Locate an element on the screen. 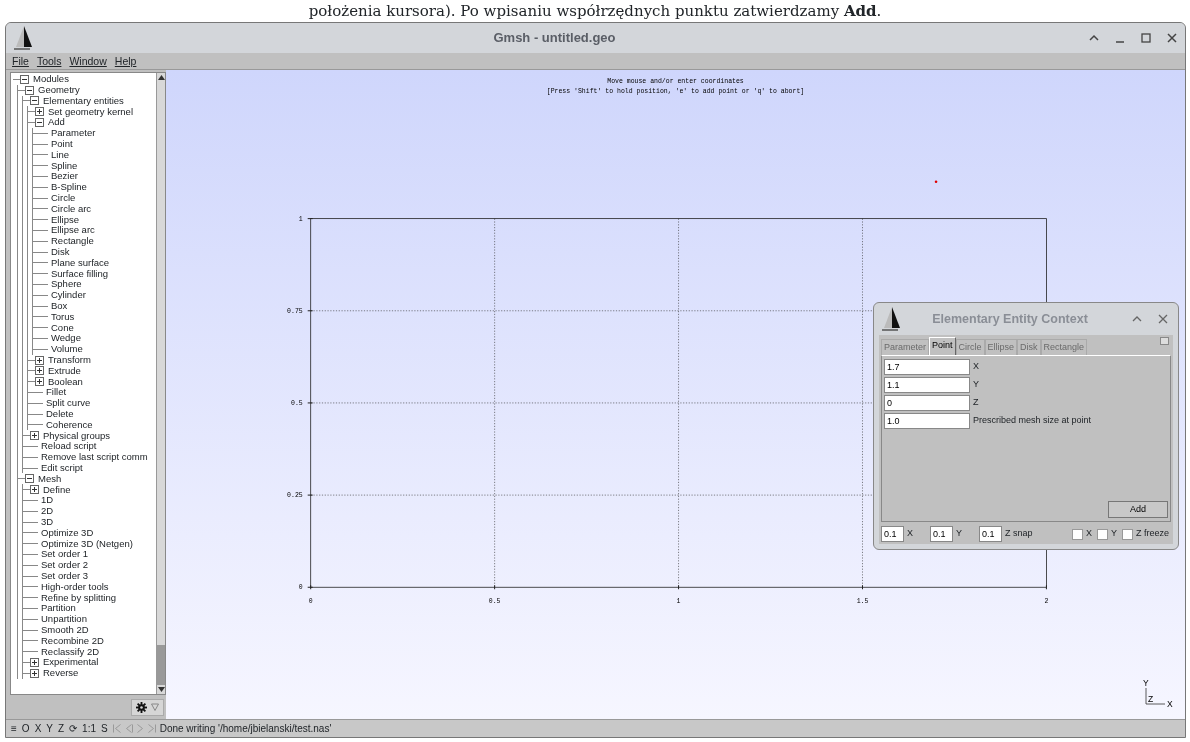  menu-item: Window is located at coordinates (88, 61).